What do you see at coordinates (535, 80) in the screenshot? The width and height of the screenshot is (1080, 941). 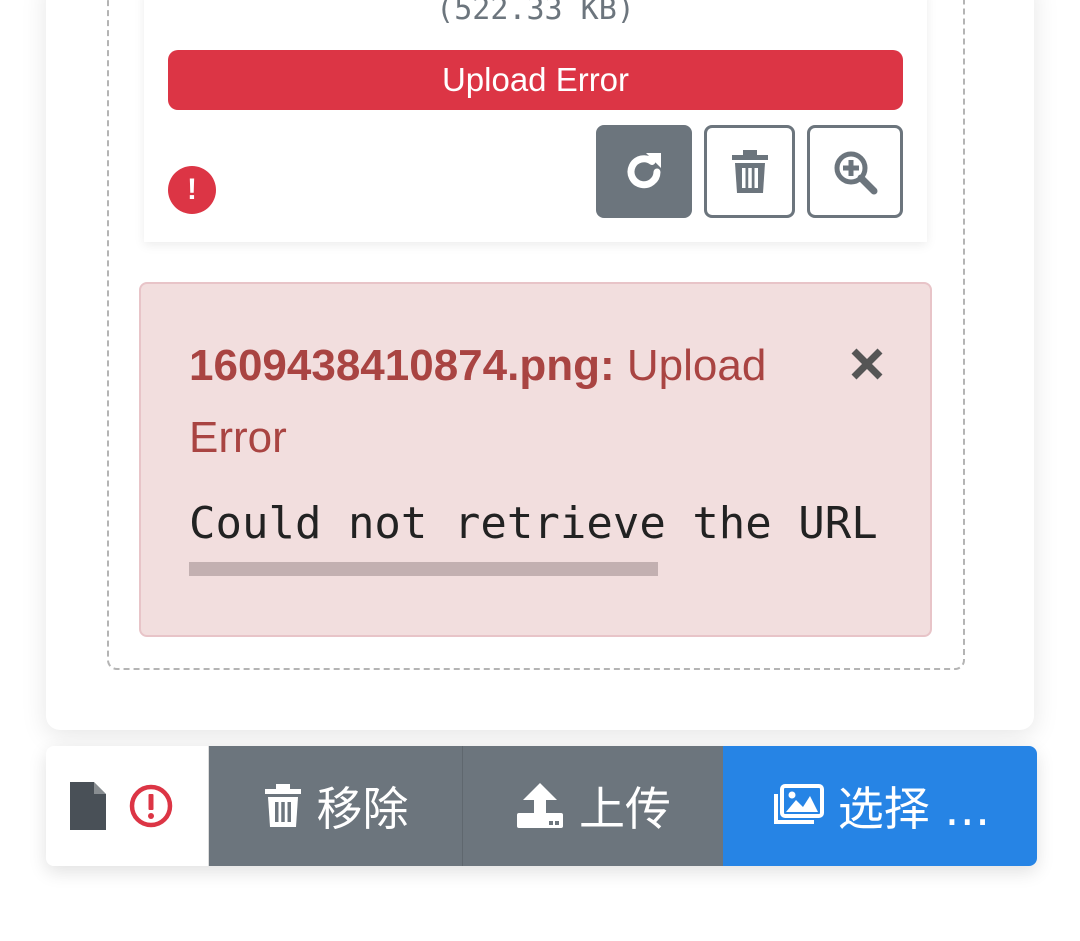 I see `upload-status-bar: Upload Error` at bounding box center [535, 80].